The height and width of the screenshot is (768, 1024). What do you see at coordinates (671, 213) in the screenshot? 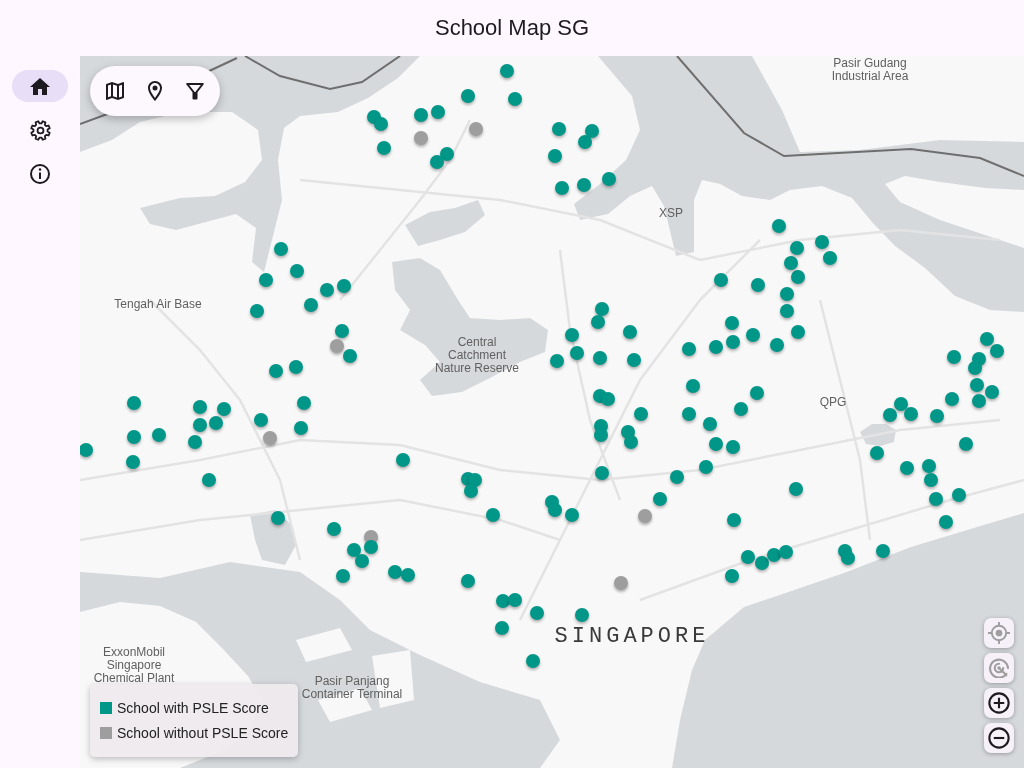
I see `place-label: XSP` at bounding box center [671, 213].